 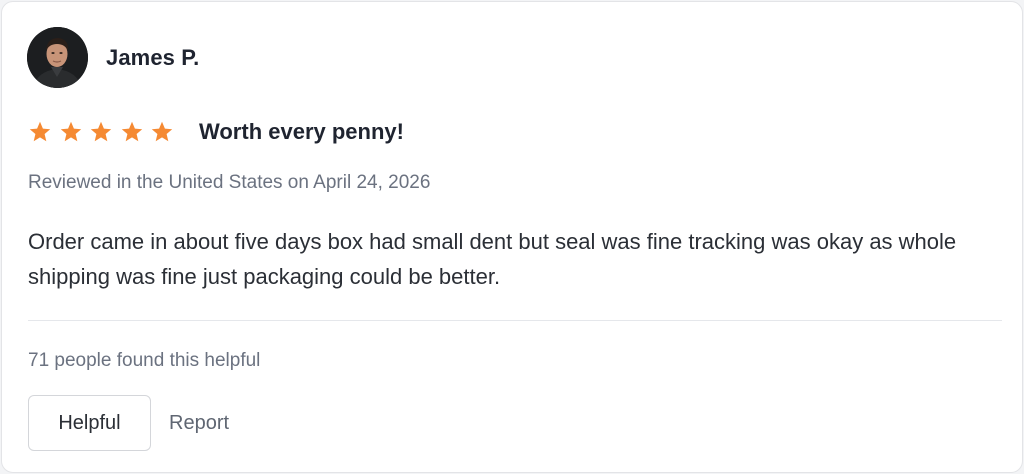 I want to click on rating-row: Worth every penny!, so click(x=216, y=132).